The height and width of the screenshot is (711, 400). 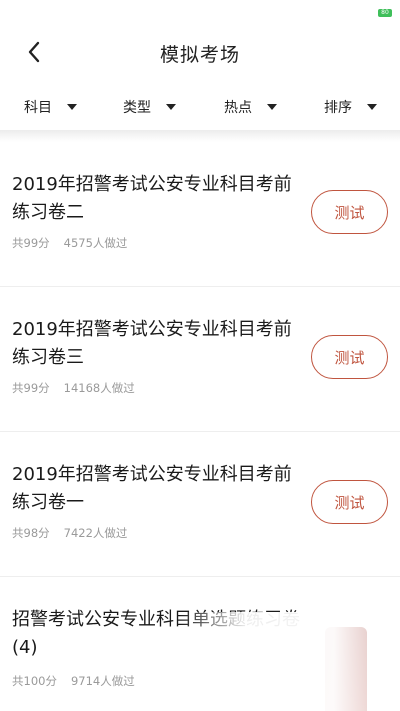 What do you see at coordinates (152, 488) in the screenshot?
I see `paper-title: 2019年招警考试公安专业科目考前练习卷一` at bounding box center [152, 488].